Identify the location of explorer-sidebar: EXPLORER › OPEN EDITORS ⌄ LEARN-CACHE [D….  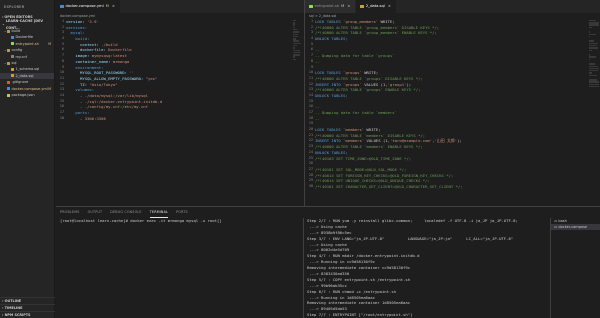
(27, 159).